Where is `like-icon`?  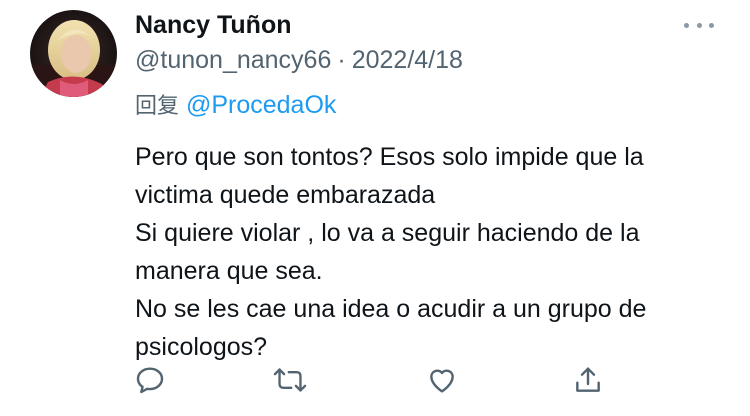
like-icon is located at coordinates (442, 381).